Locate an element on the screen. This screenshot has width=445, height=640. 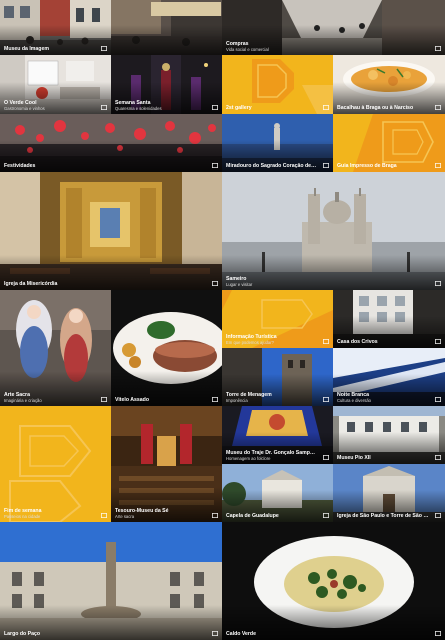
tile-igreja-de-sao-paulo: Igreja de São Paulo e Torre de São Tiago is located at coordinates (389, 493).